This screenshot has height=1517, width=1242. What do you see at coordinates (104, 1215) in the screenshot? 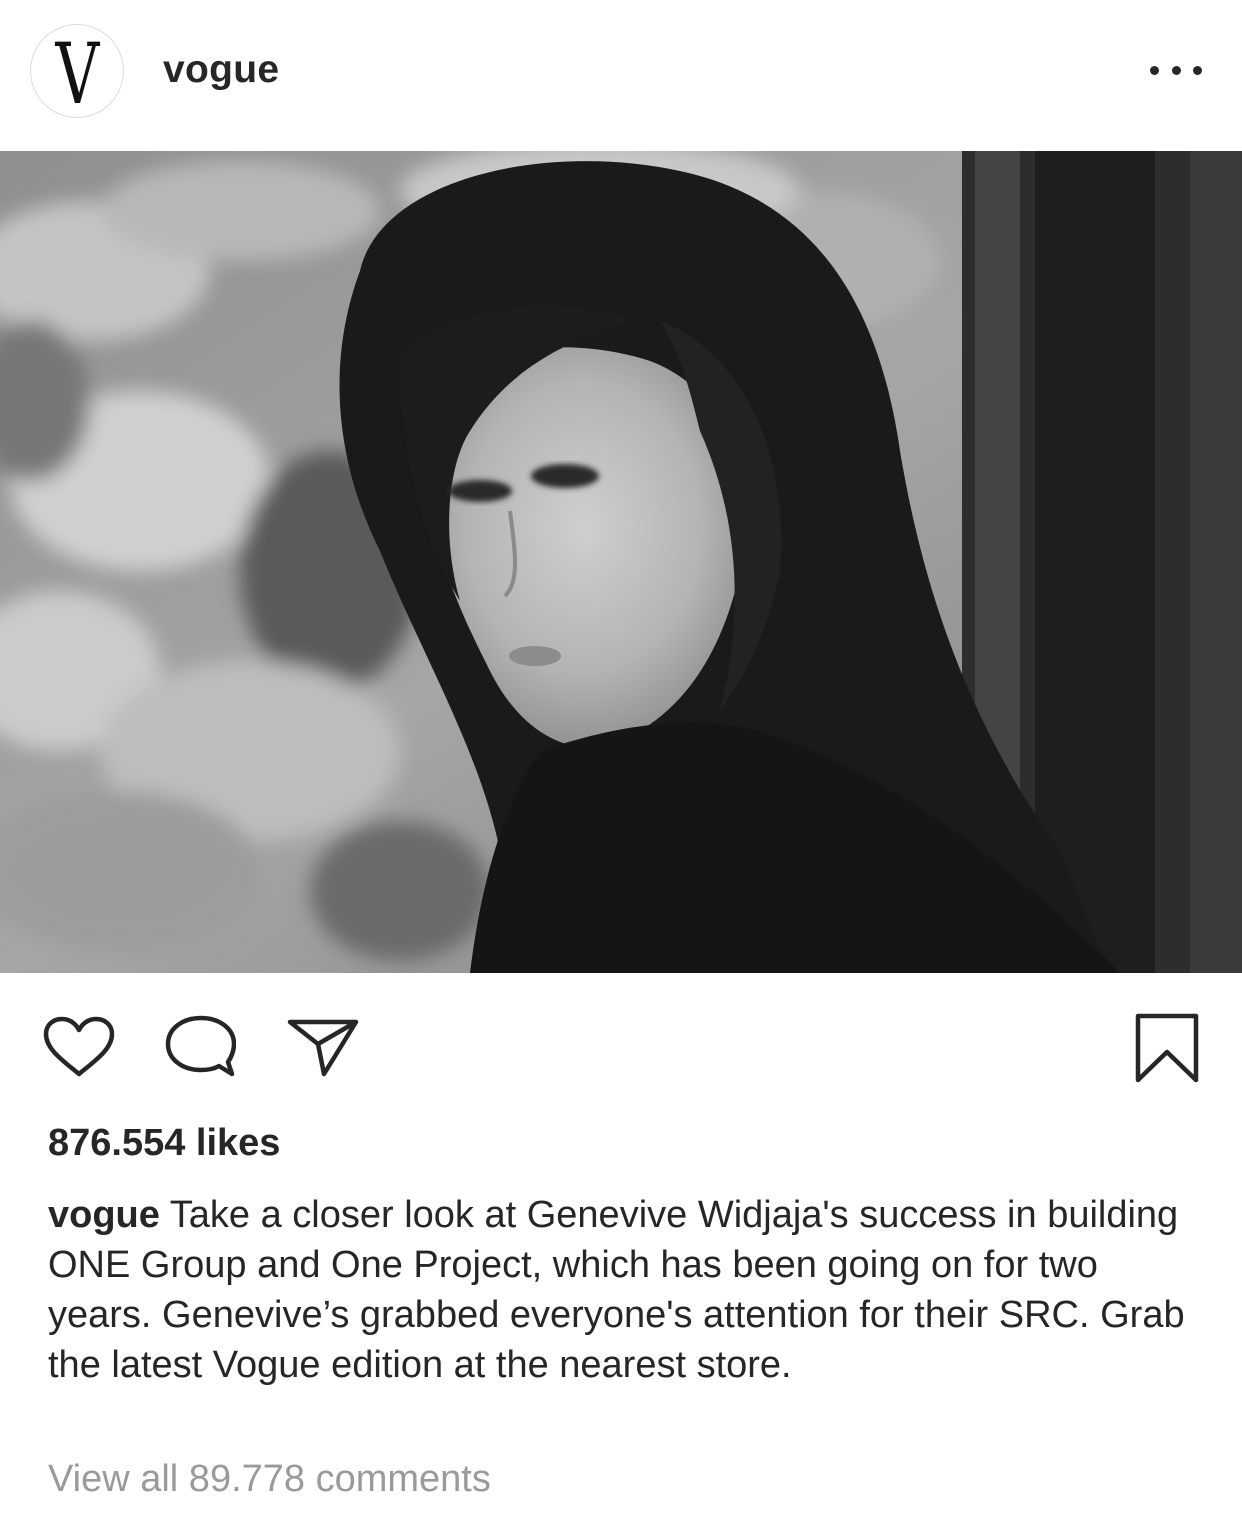
I see `caption-username: vogue` at bounding box center [104, 1215].